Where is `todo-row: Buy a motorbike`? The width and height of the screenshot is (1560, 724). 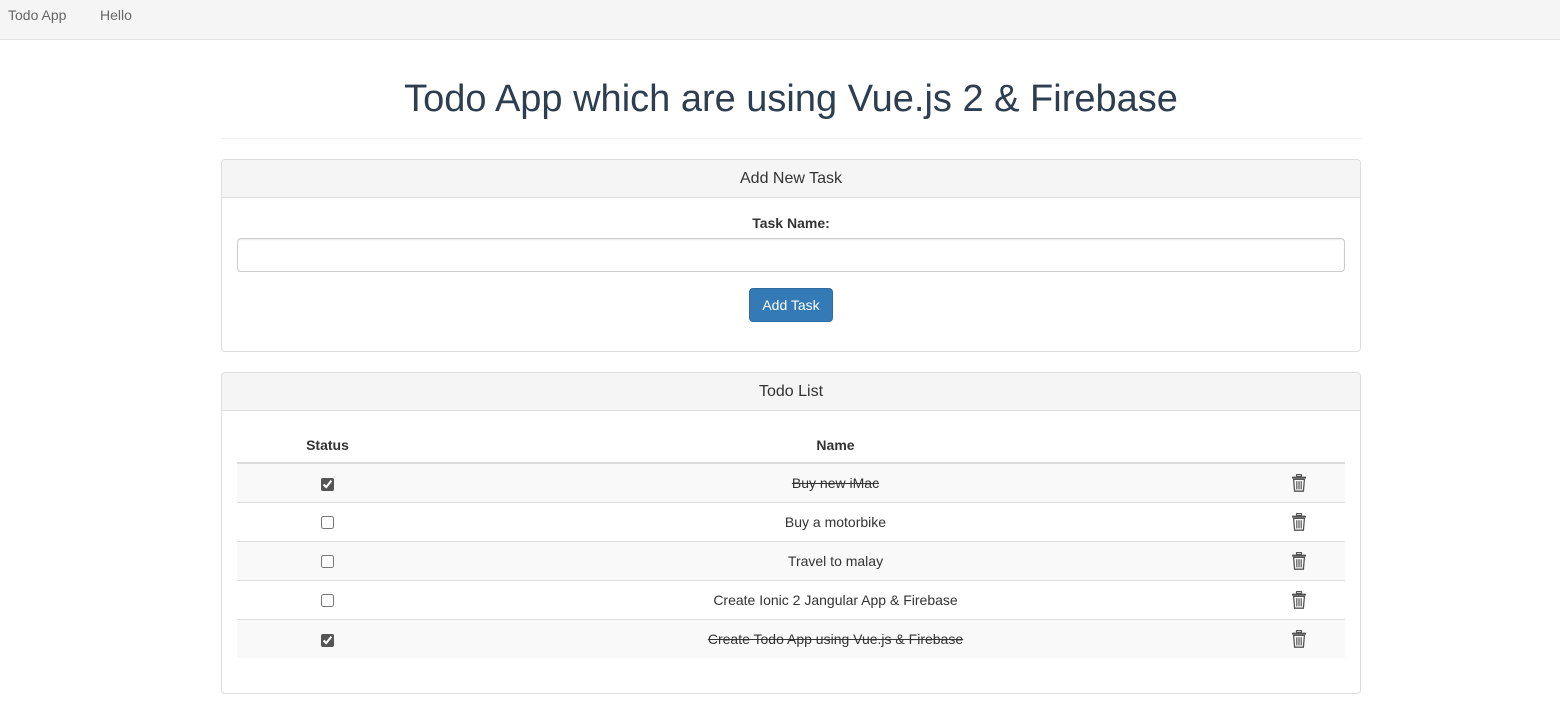 todo-row: Buy a motorbike is located at coordinates (791, 521).